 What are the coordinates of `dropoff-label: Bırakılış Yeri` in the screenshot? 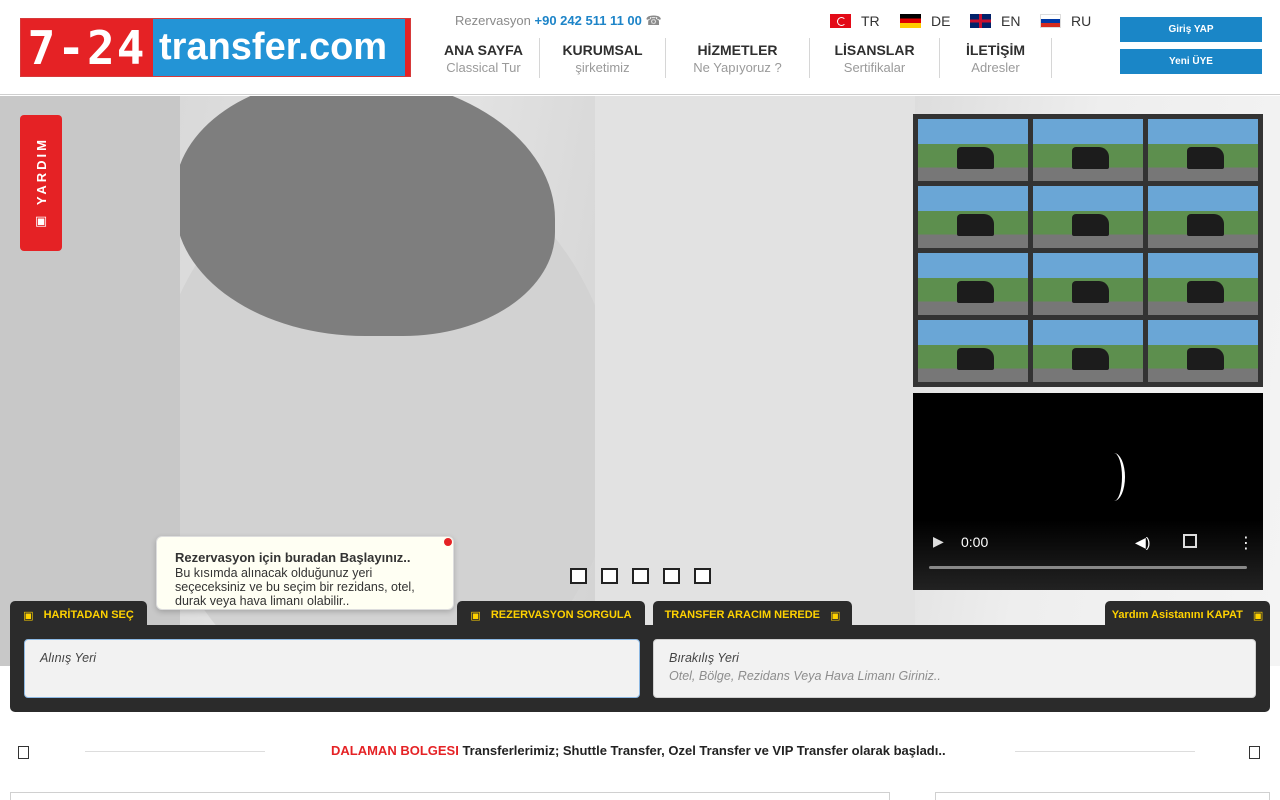 It's located at (704, 658).